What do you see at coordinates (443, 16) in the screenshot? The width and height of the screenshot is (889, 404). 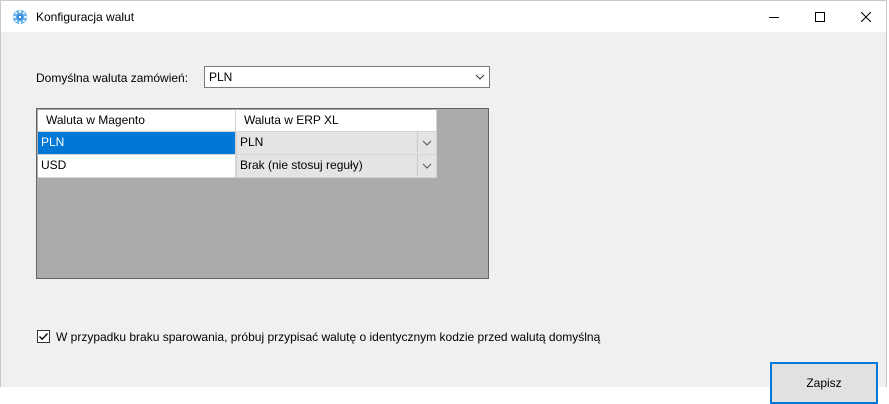 I see `title-bar: Konfiguracja walut` at bounding box center [443, 16].